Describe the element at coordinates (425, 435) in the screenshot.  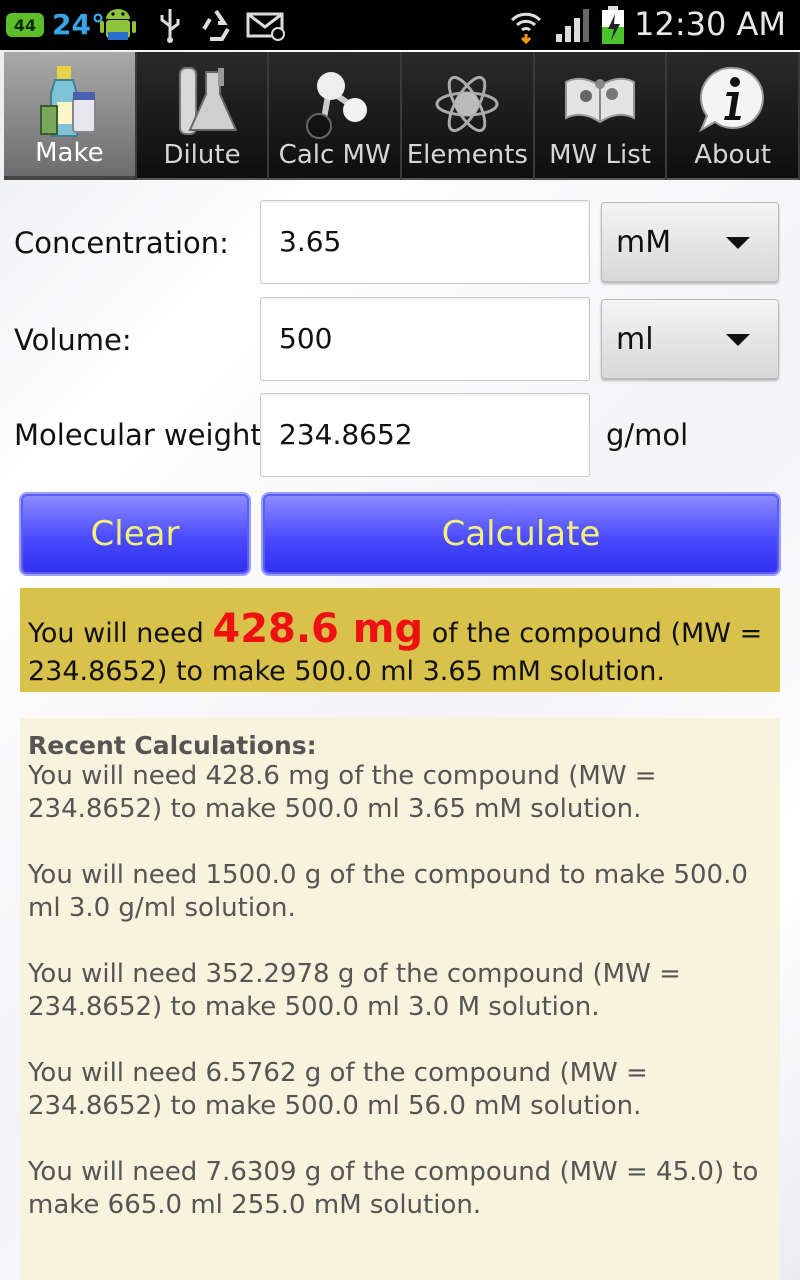
I see `molecular-weight-input: 234.8652` at that location.